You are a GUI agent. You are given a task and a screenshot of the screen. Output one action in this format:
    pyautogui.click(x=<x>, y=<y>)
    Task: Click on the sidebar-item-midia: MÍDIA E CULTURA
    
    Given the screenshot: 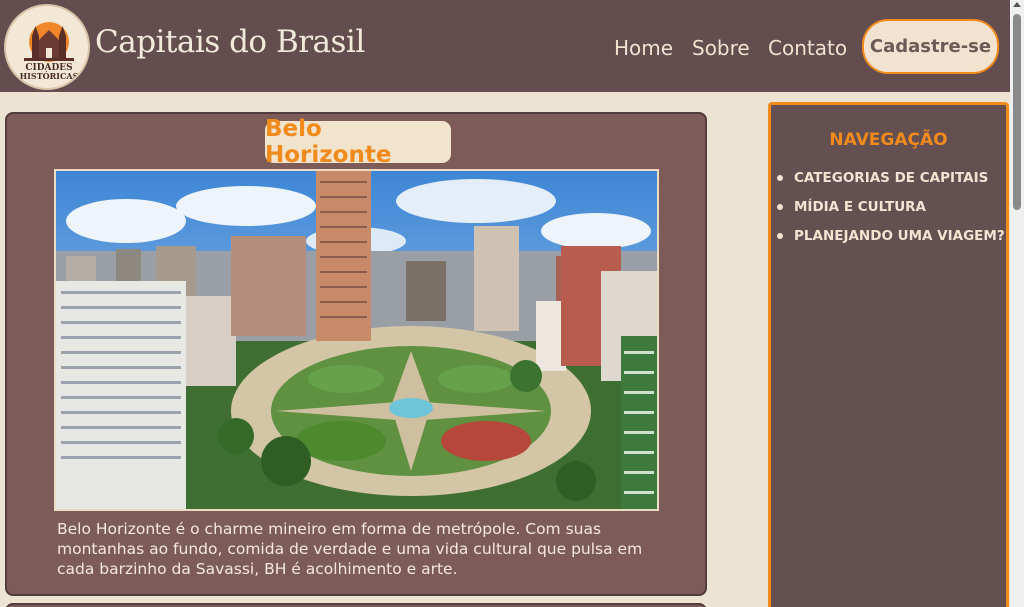 What is the action you would take?
    pyautogui.click(x=891, y=206)
    